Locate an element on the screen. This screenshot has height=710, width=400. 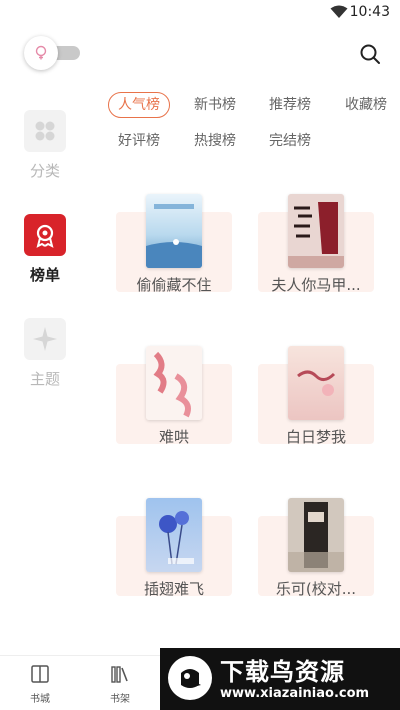
bulb-icon is located at coordinates (41, 52).